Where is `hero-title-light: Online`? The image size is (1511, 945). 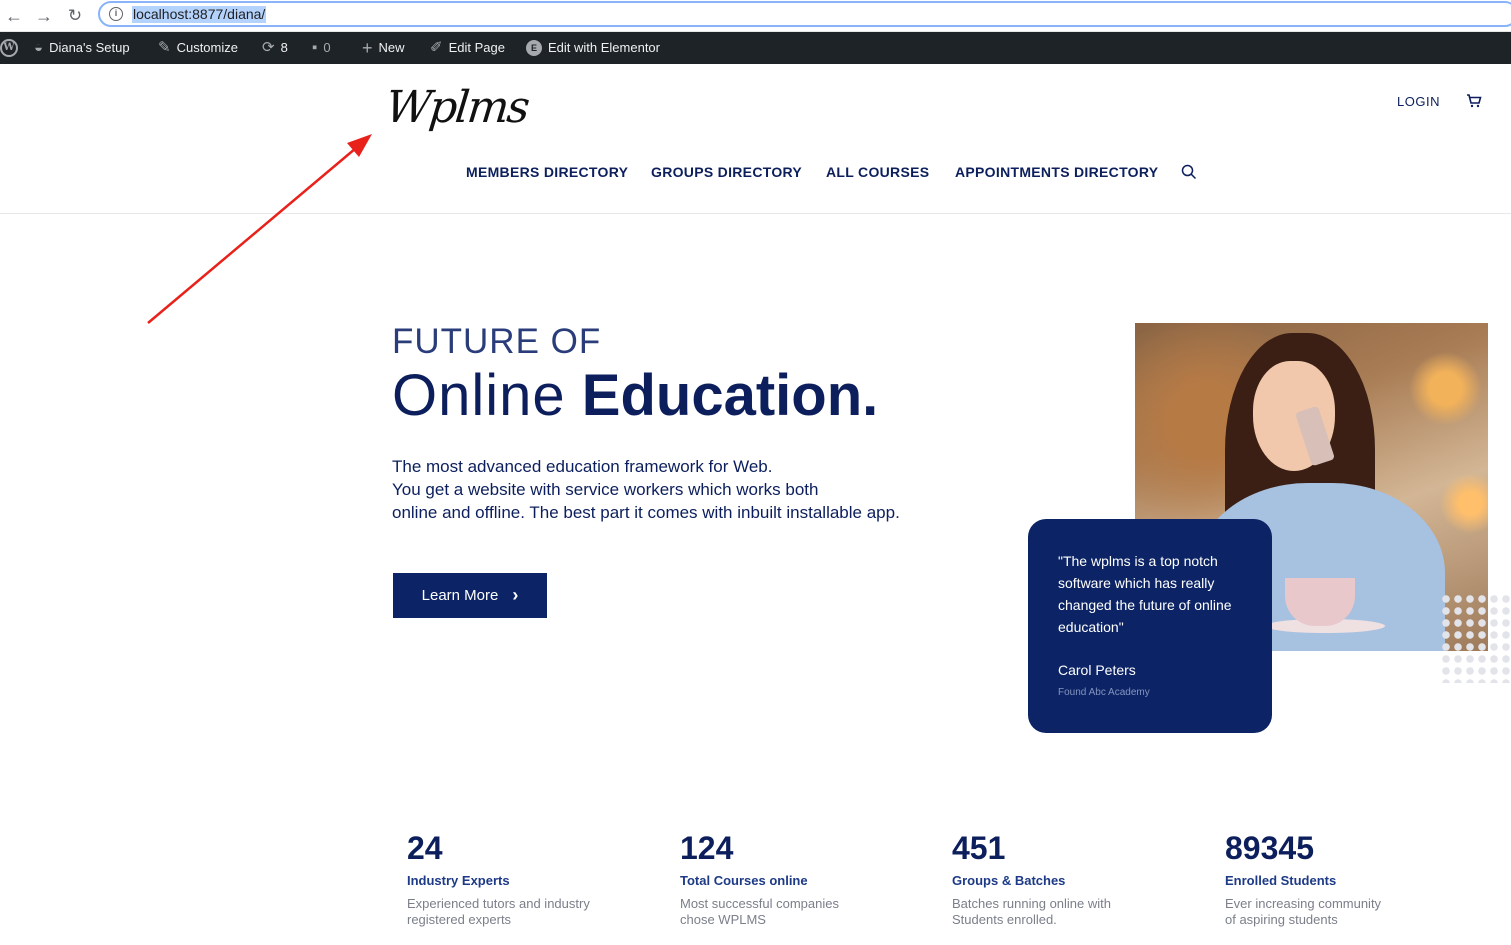
hero-title-light: Online is located at coordinates (479, 395).